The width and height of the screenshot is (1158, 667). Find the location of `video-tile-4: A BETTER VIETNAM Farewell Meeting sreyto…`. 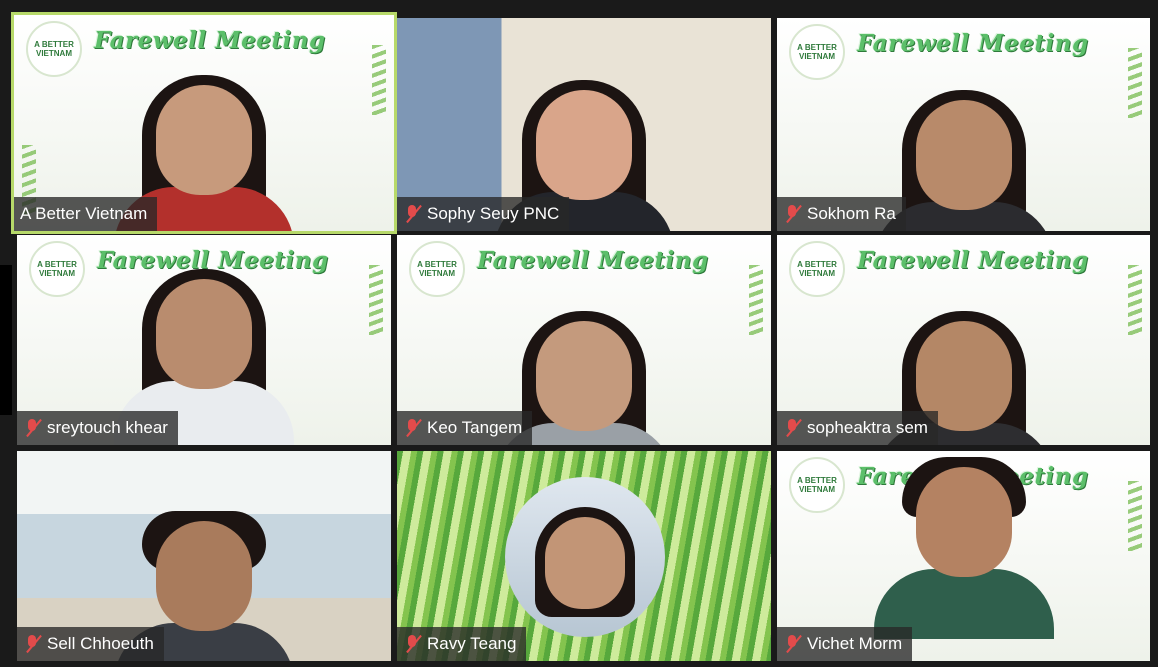

video-tile-4: A BETTER VIETNAM Farewell Meeting sreyto… is located at coordinates (204, 340).